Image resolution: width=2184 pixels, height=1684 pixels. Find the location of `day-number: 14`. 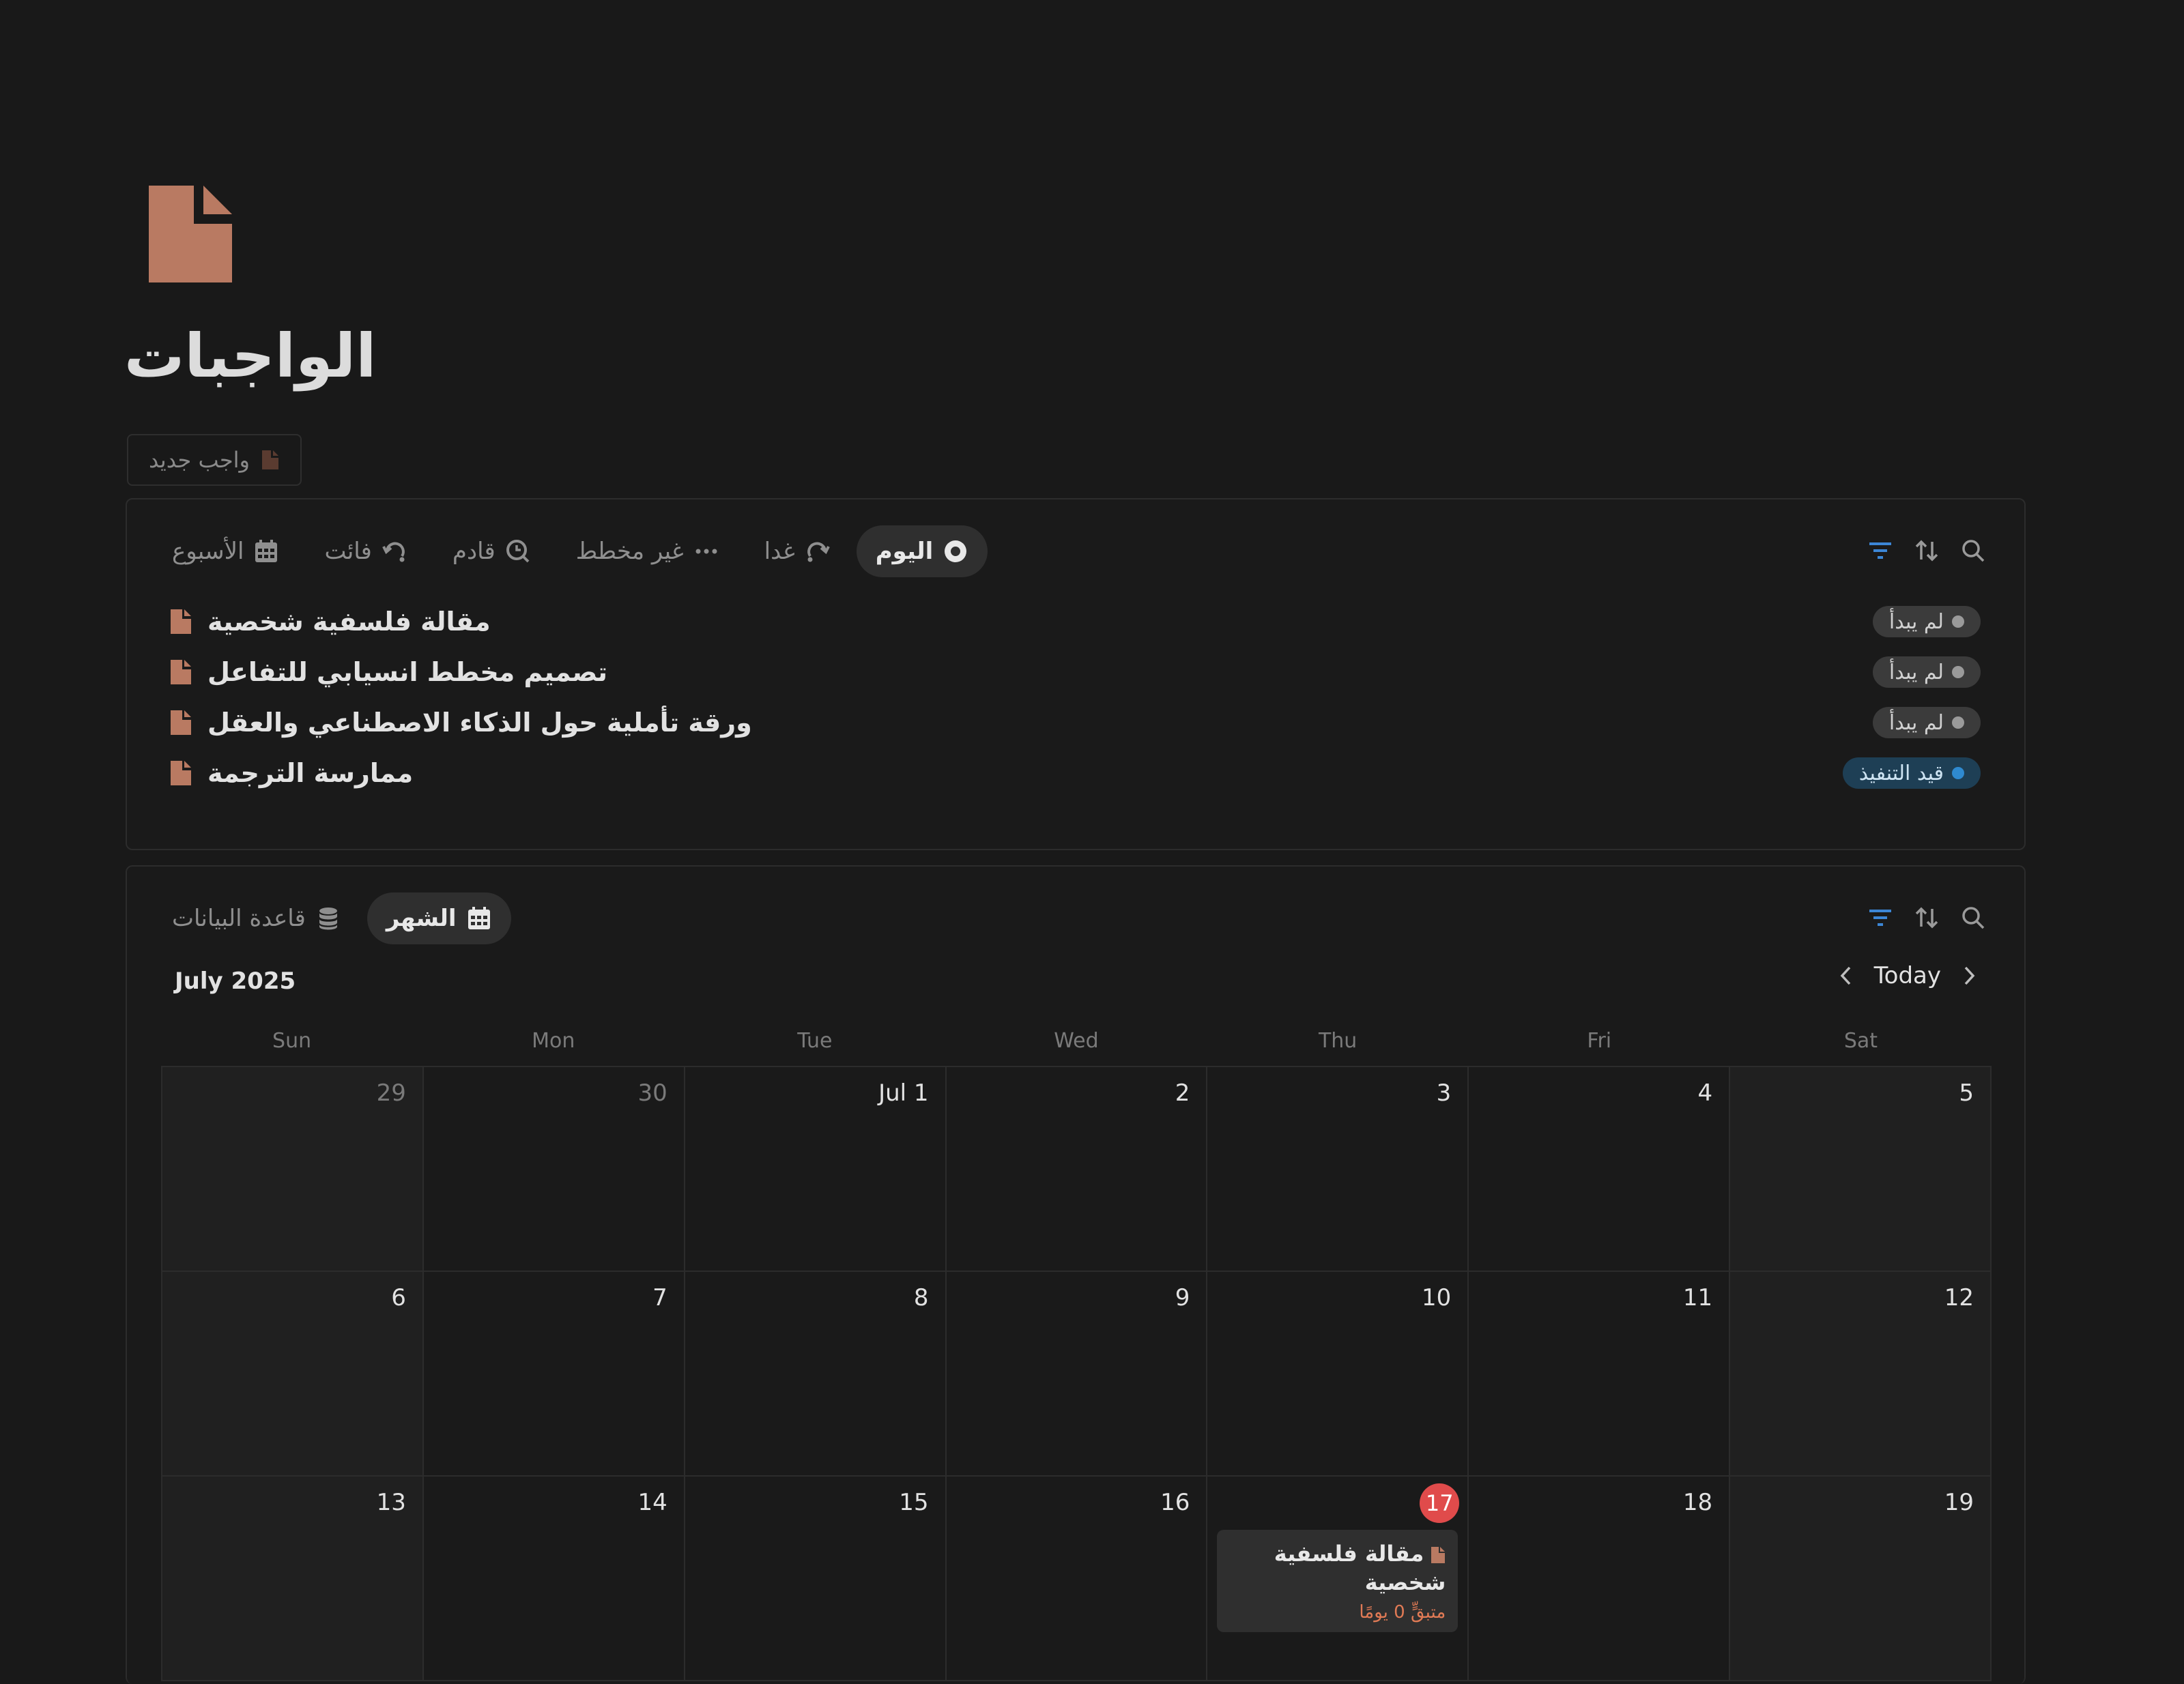

day-number: 14 is located at coordinates (652, 1502).